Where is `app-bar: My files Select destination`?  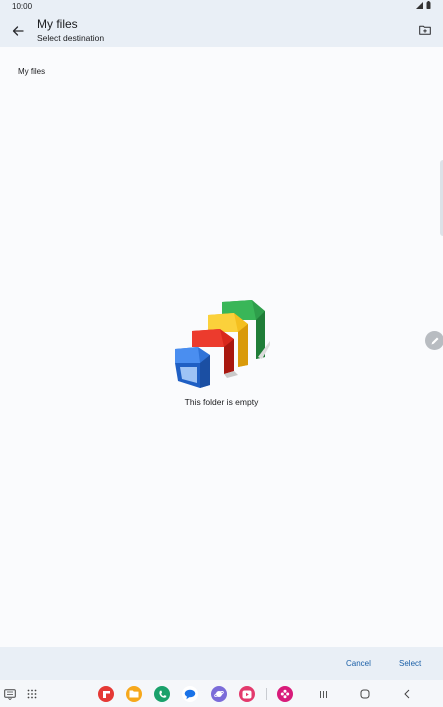 app-bar: My files Select destination is located at coordinates (221, 29).